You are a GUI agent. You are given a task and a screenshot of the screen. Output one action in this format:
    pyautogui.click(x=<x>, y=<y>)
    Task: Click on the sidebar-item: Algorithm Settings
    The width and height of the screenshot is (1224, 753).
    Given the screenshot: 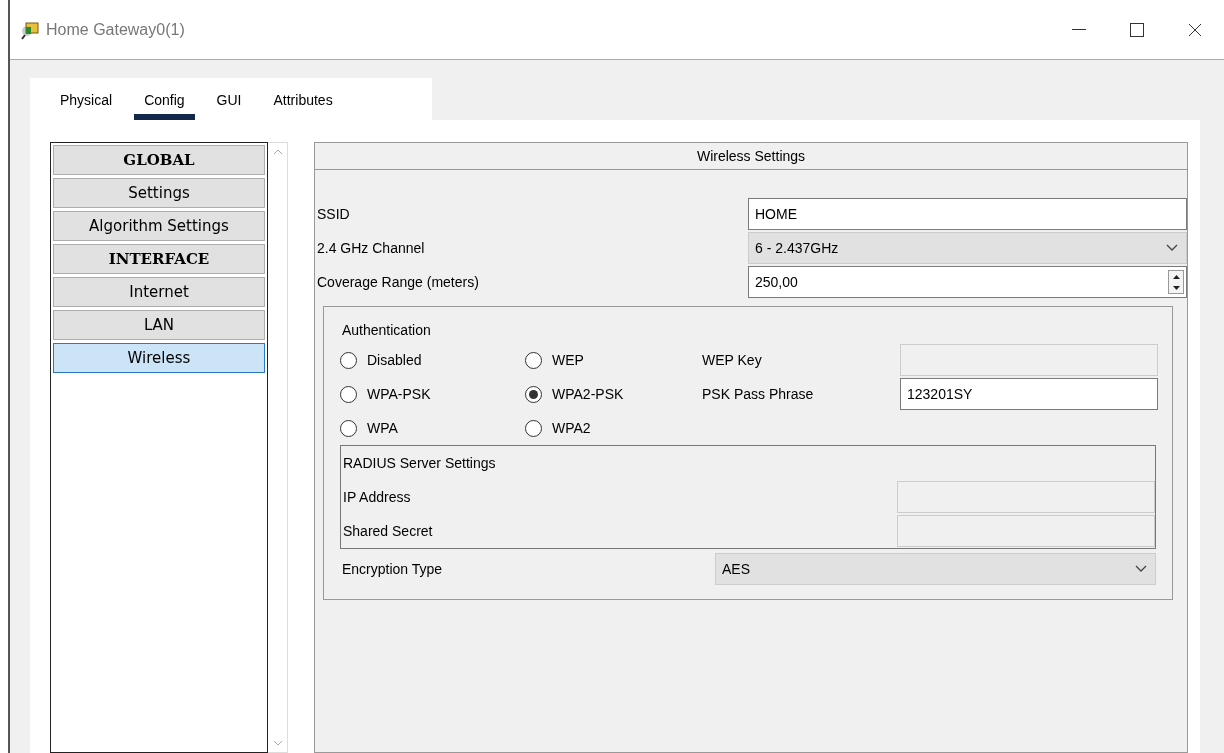 What is the action you would take?
    pyautogui.click(x=159, y=226)
    